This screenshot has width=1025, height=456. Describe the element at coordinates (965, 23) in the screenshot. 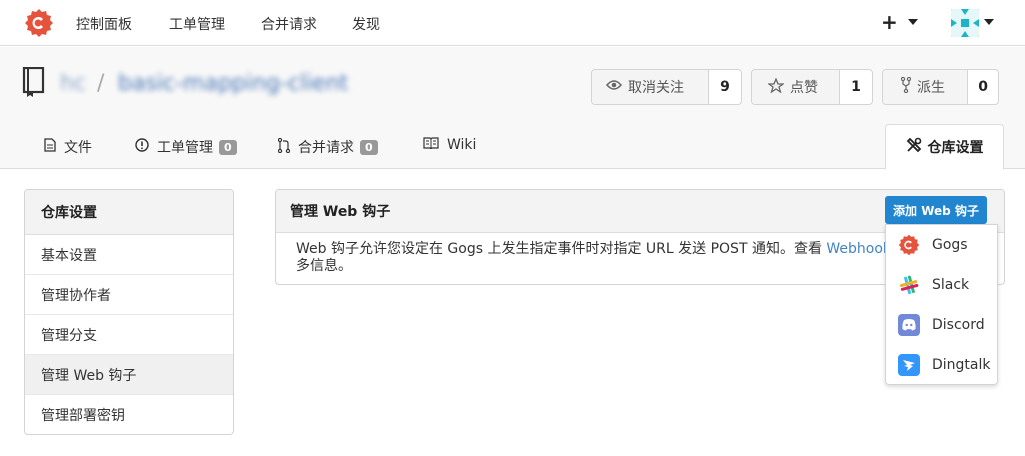

I see `avatar-icon` at that location.